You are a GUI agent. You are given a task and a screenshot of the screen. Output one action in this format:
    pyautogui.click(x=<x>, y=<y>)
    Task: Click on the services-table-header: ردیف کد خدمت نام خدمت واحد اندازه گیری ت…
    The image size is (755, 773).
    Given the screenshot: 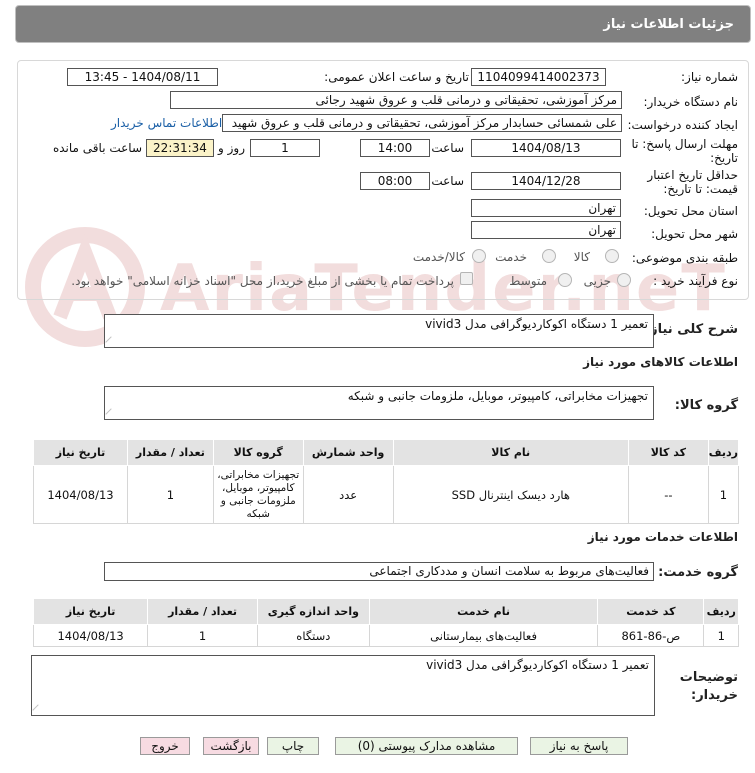 What is the action you would take?
    pyautogui.click(x=385, y=611)
    